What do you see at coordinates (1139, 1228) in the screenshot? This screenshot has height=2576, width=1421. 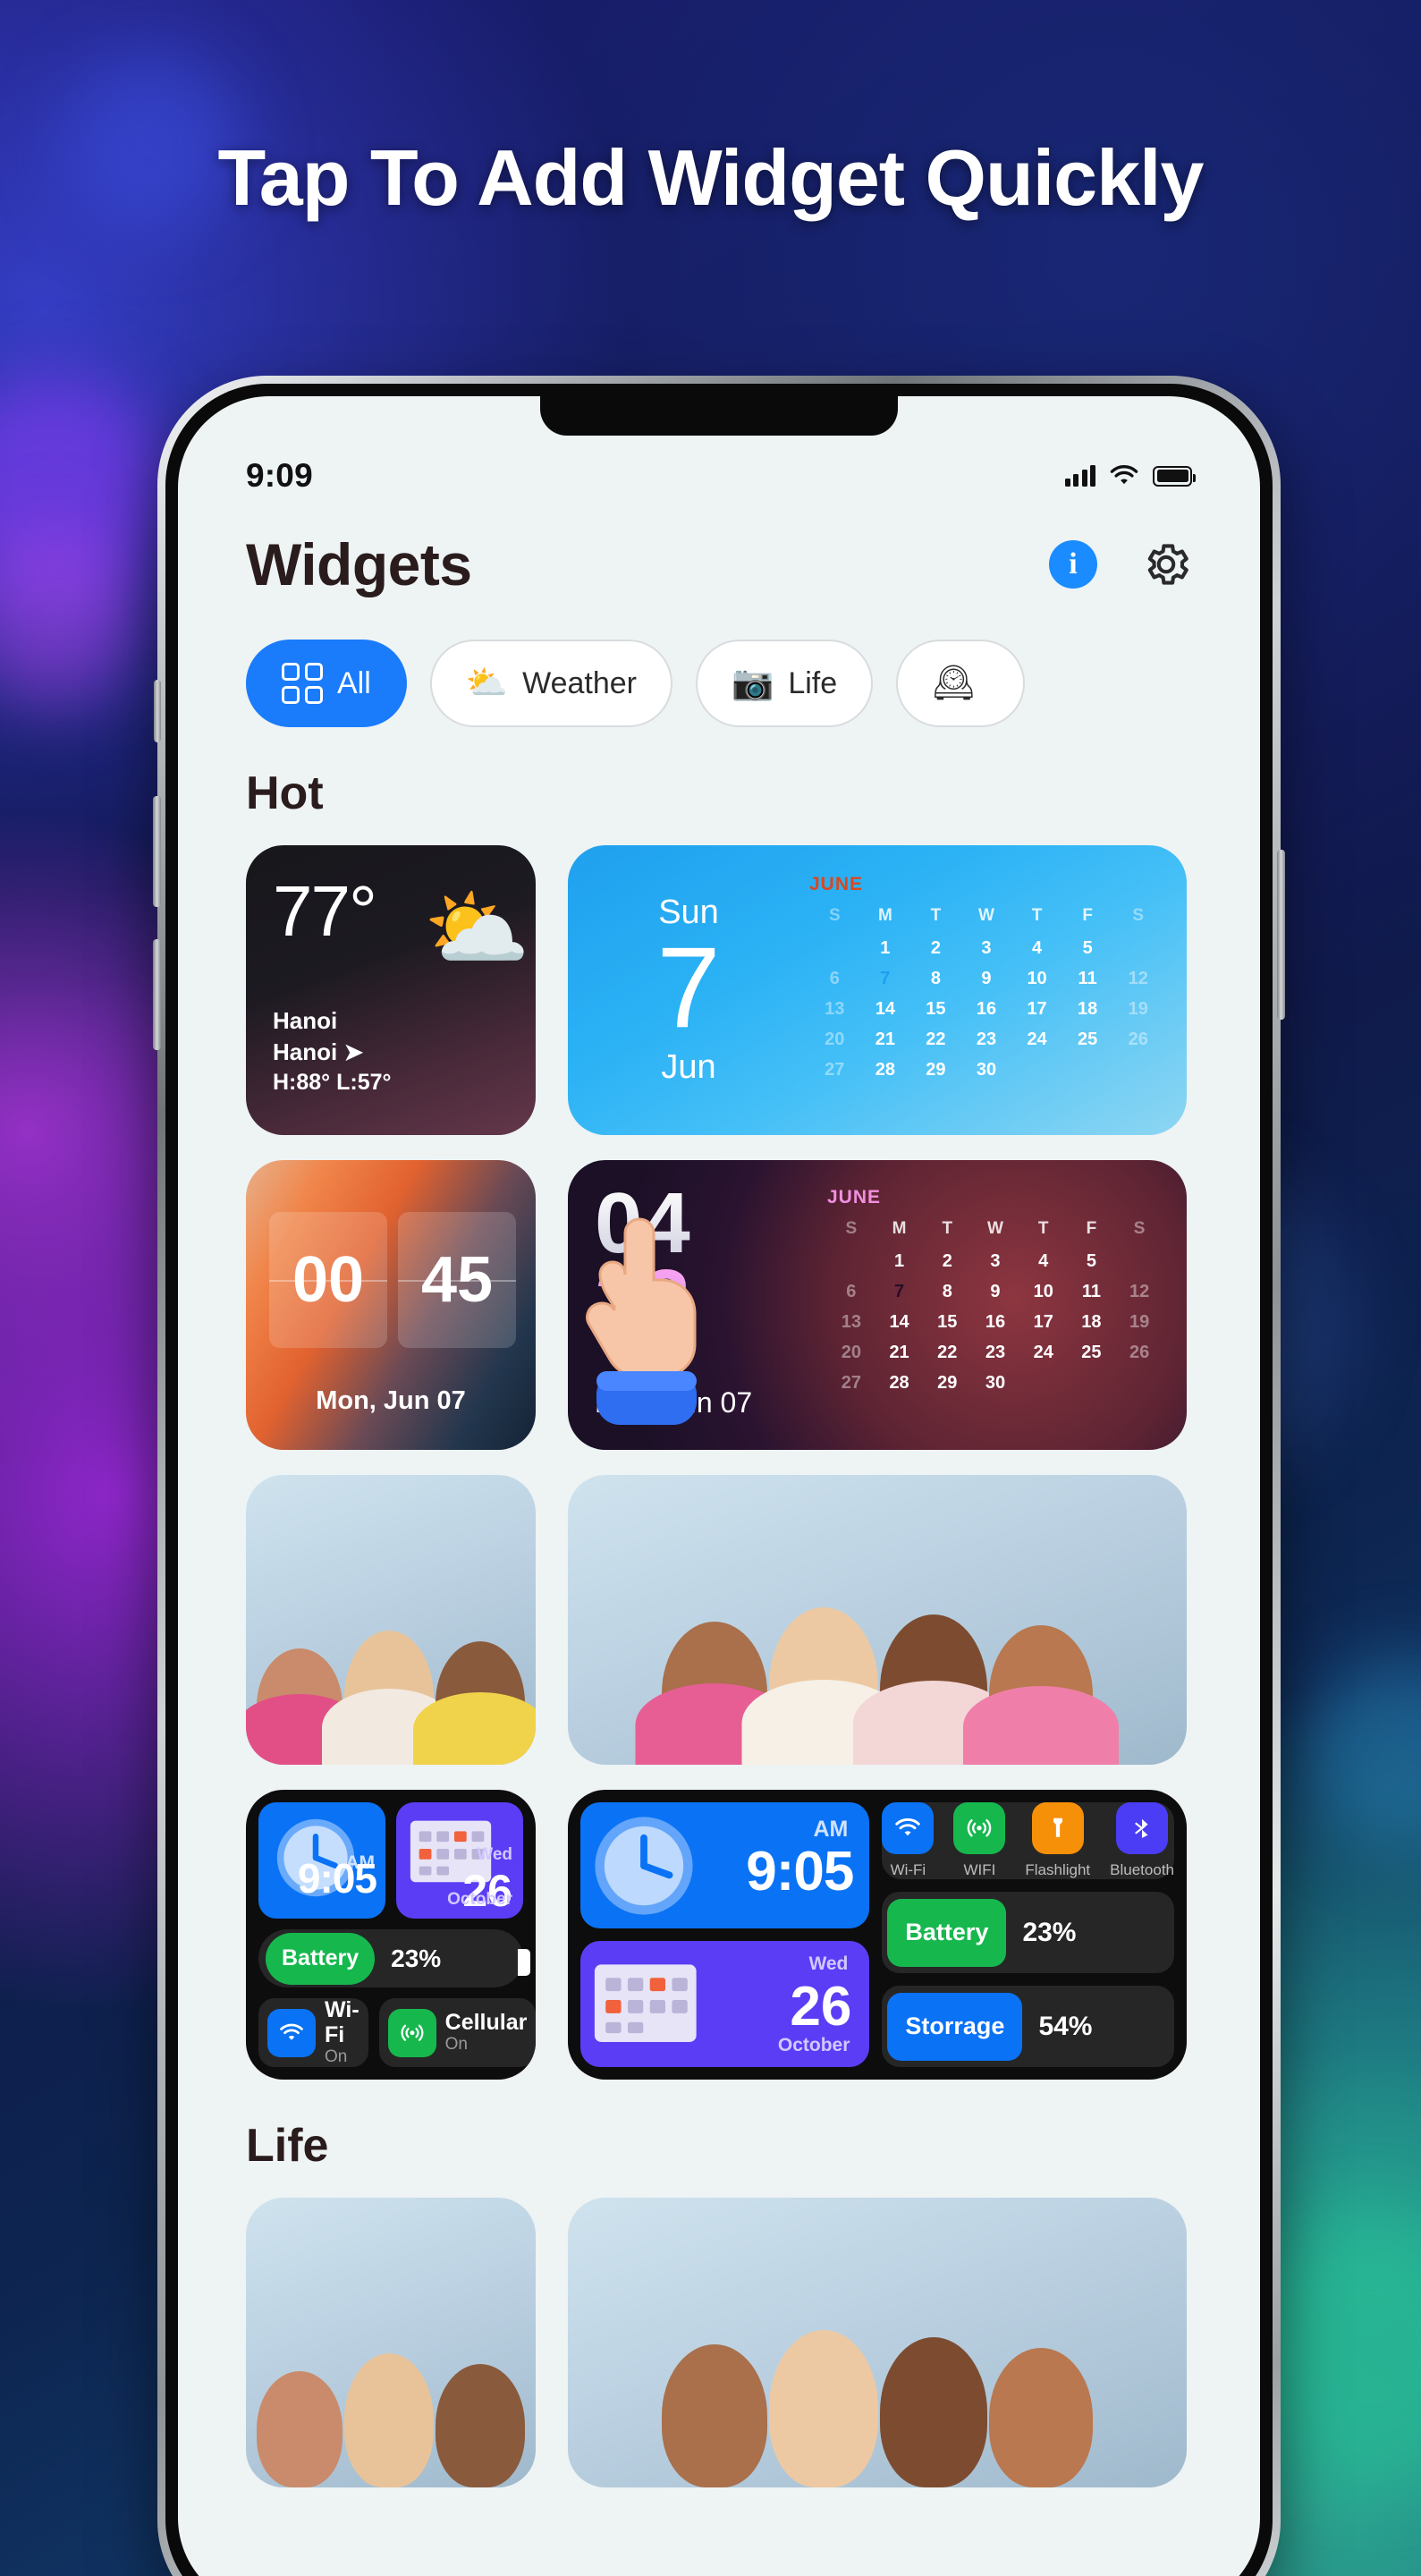 I see `calendar-dow: S` at bounding box center [1139, 1228].